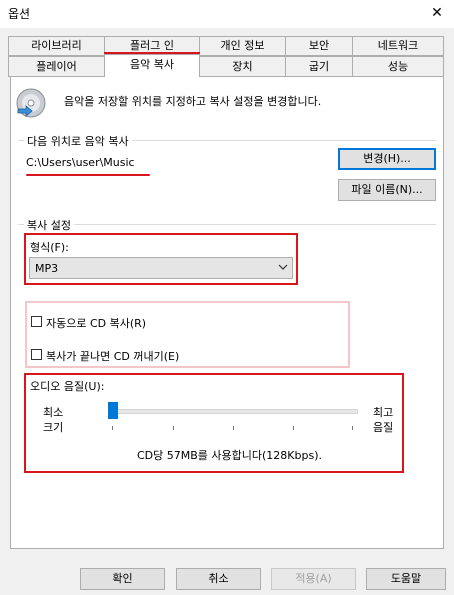 This screenshot has height=595, width=454. I want to click on tab-label: 음악 복사, so click(152, 64).